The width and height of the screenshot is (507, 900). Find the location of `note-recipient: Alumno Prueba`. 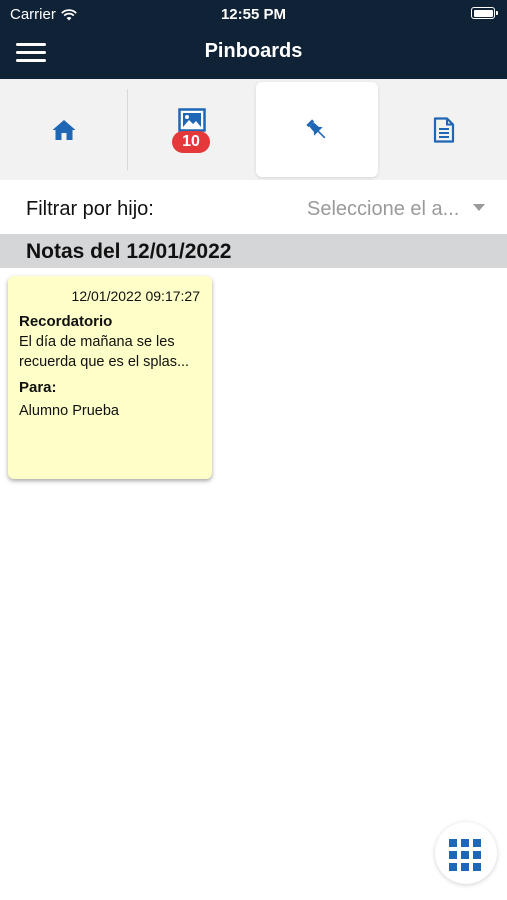

note-recipient: Alumno Prueba is located at coordinates (69, 411).